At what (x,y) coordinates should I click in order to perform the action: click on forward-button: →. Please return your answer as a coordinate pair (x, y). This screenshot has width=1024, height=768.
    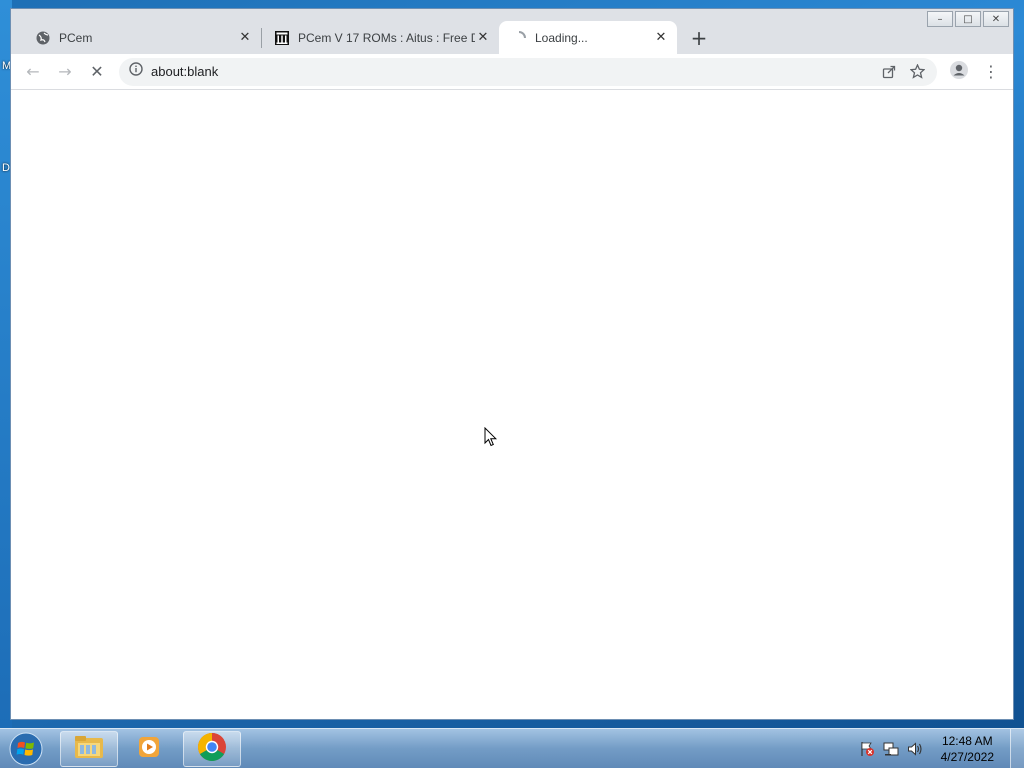
    Looking at the image, I should click on (65, 72).